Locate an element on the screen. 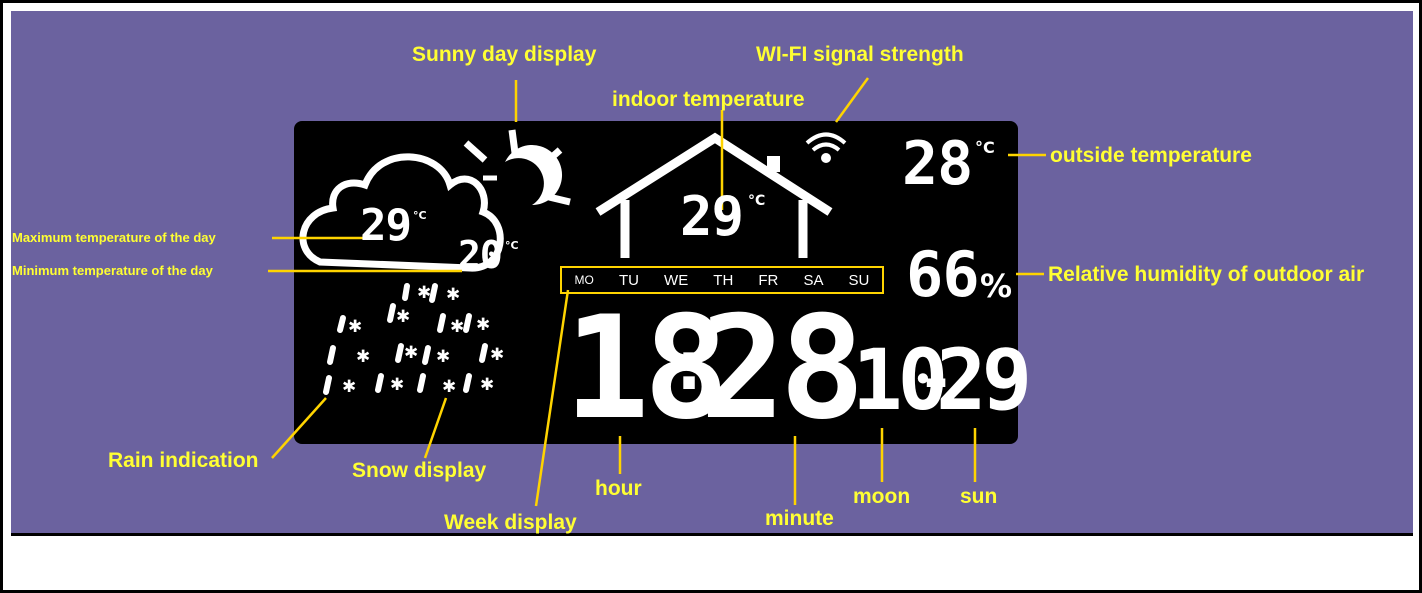 The image size is (1422, 593). label-snow: Snow display is located at coordinates (419, 470).